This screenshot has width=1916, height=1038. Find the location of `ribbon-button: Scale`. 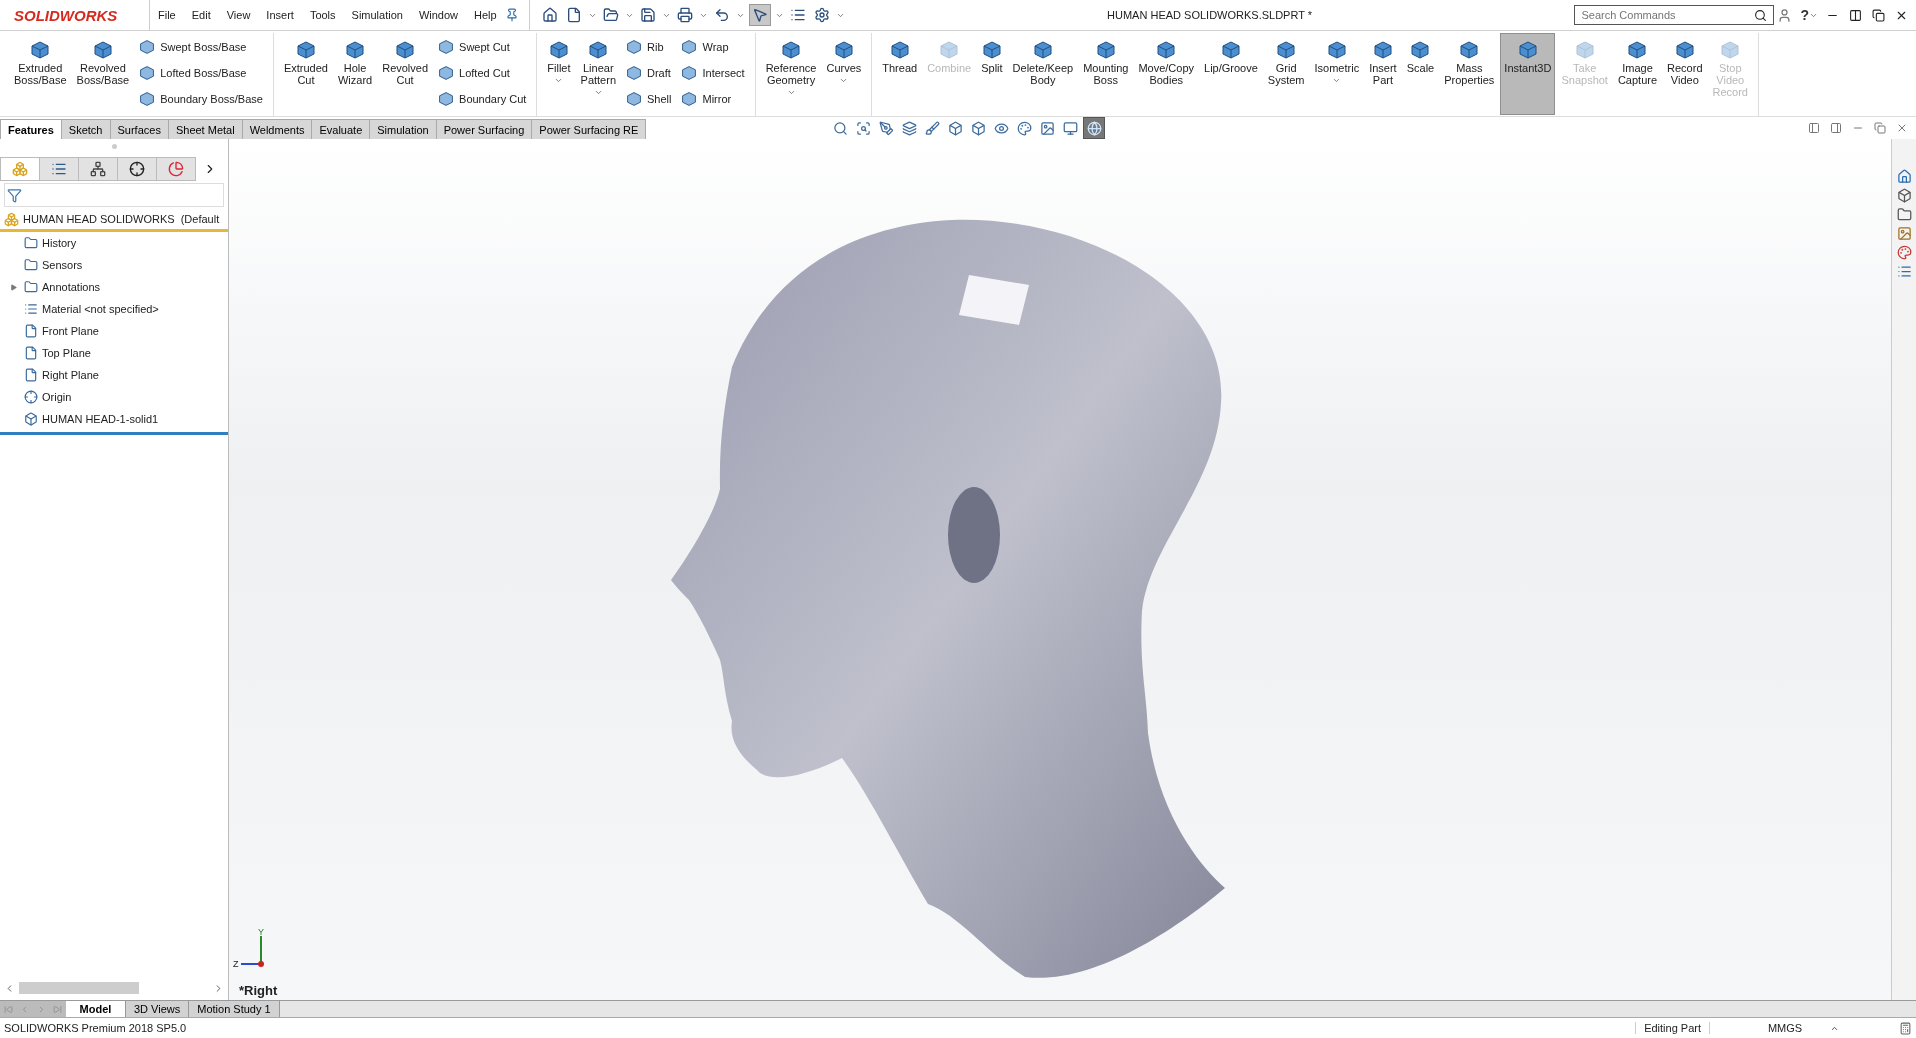

ribbon-button: Scale is located at coordinates (1420, 74).